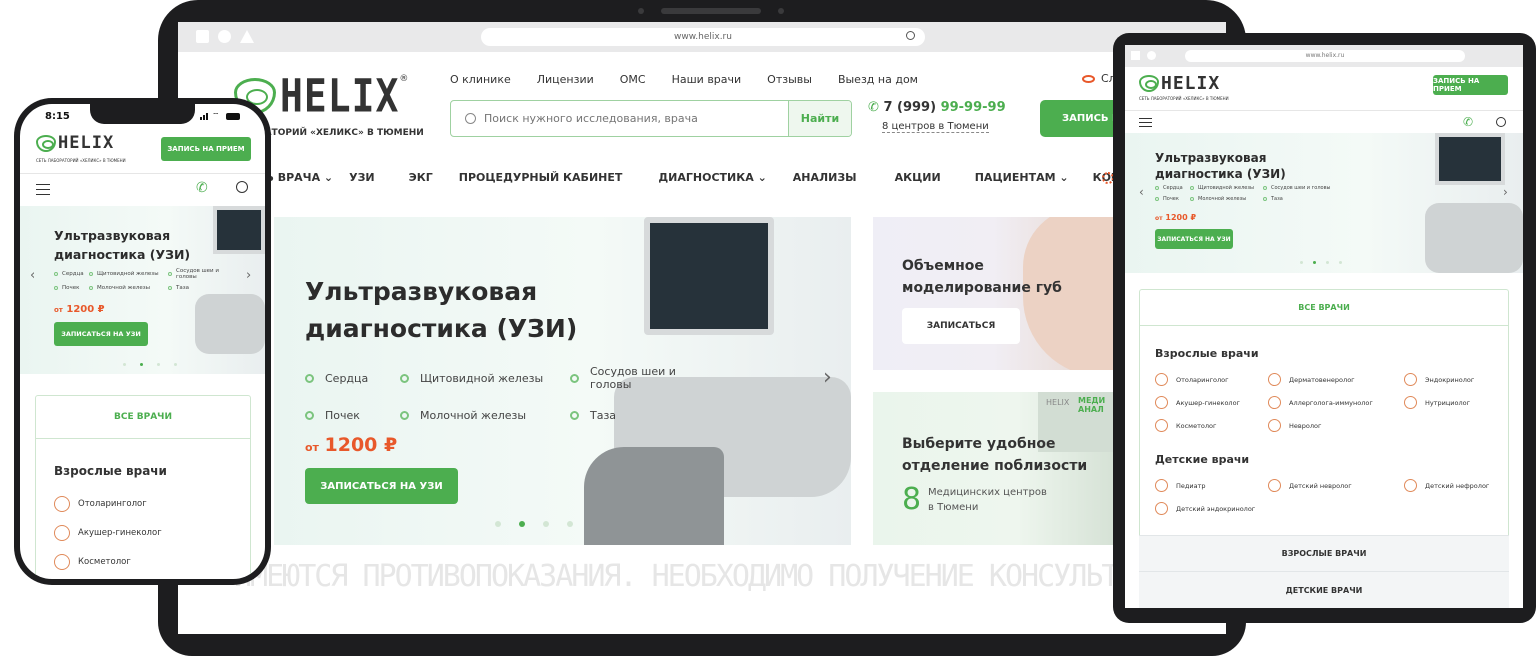 This screenshot has width=1536, height=656. Describe the element at coordinates (541, 177) in the screenshot. I see `nav-item-procedure: ПРОЦЕДУРНЫЙ КАБИНЕТ` at that location.